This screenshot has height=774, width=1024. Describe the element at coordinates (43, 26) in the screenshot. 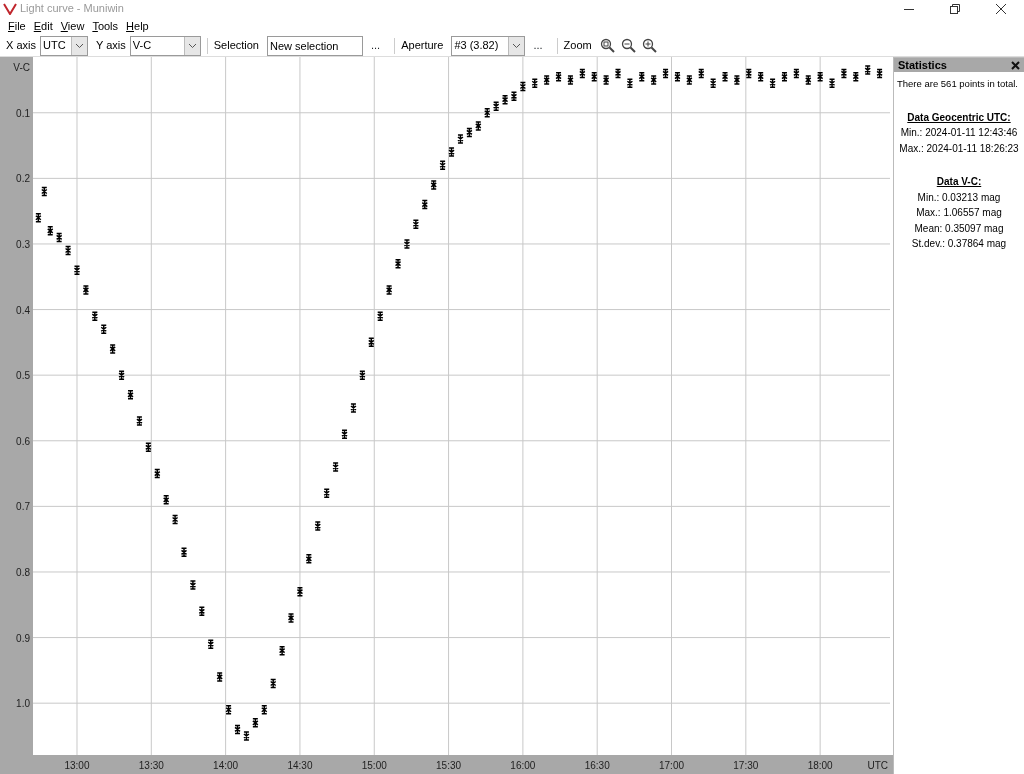

I see `menu-item: Edit` at that location.